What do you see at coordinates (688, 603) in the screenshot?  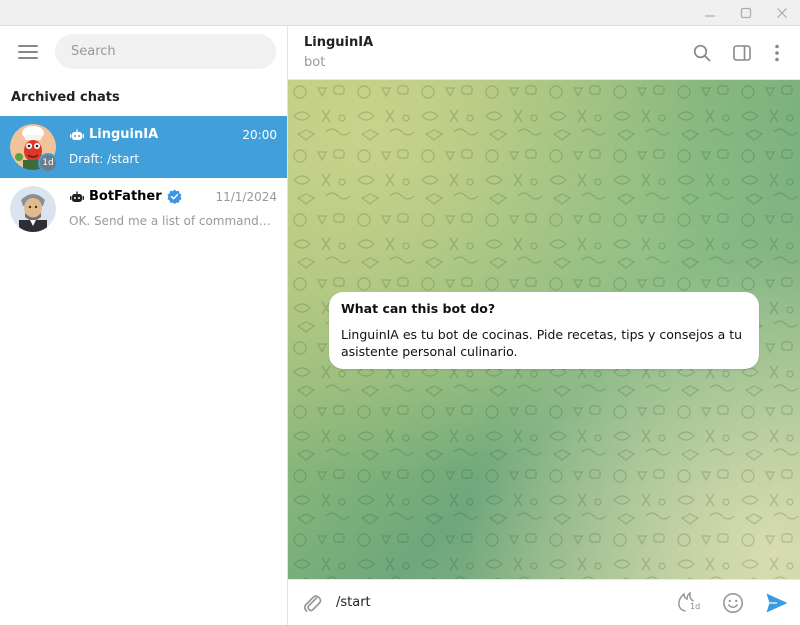 I see `self-destruct-timer-icon: 1d` at bounding box center [688, 603].